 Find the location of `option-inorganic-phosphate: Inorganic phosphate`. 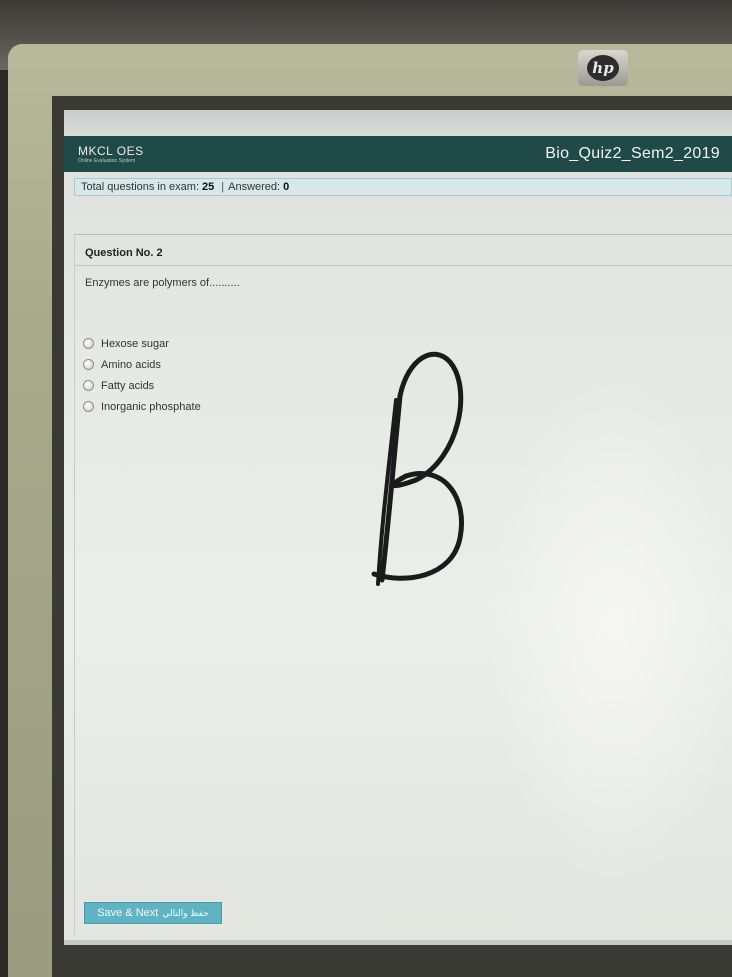

option-inorganic-phosphate: Inorganic phosphate is located at coordinates (142, 406).